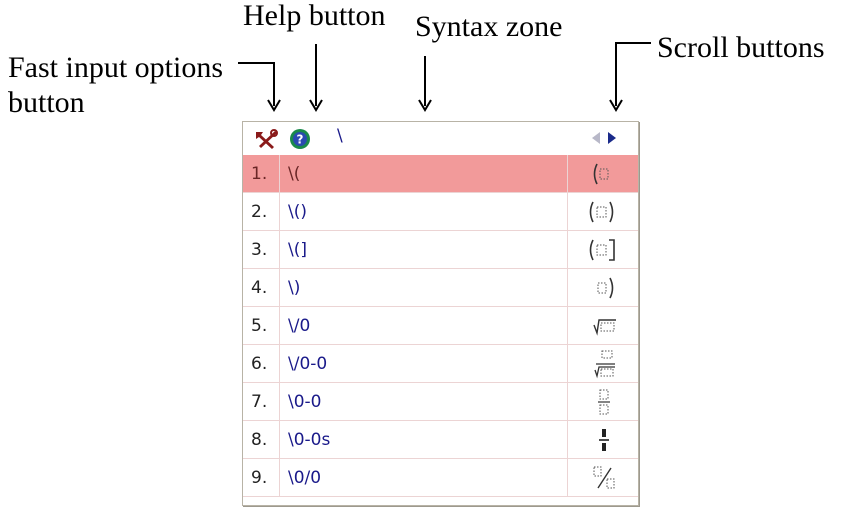 The width and height of the screenshot is (844, 508). What do you see at coordinates (259, 326) in the screenshot?
I see `row-number: 5.` at bounding box center [259, 326].